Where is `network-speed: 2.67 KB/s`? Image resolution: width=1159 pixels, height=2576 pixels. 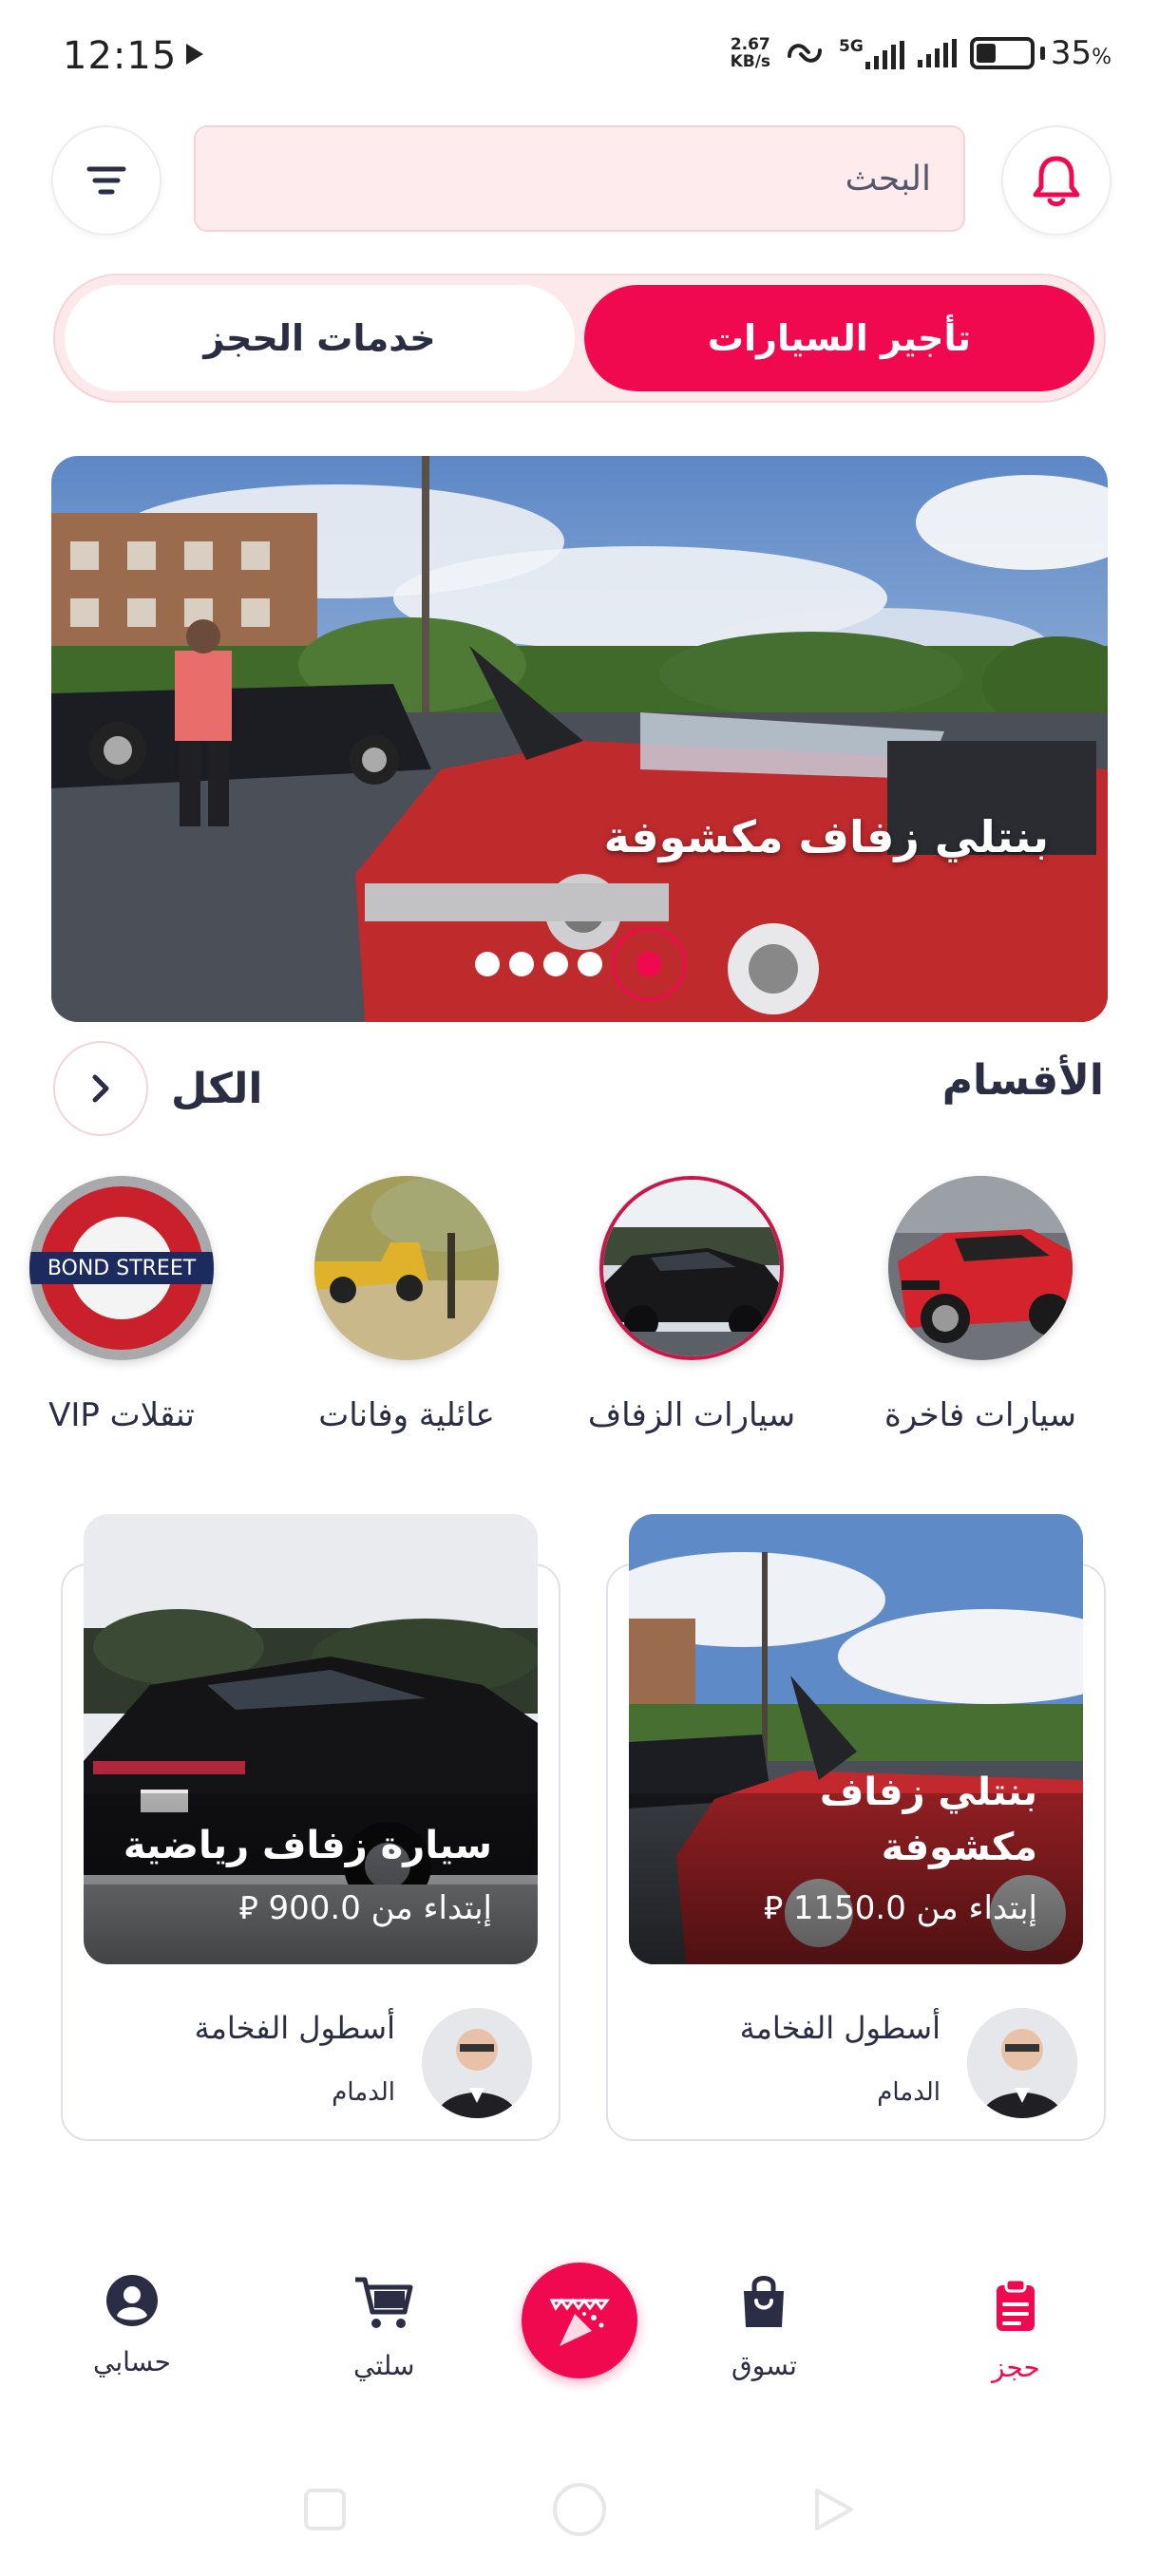 network-speed: 2.67 KB/s is located at coordinates (750, 53).